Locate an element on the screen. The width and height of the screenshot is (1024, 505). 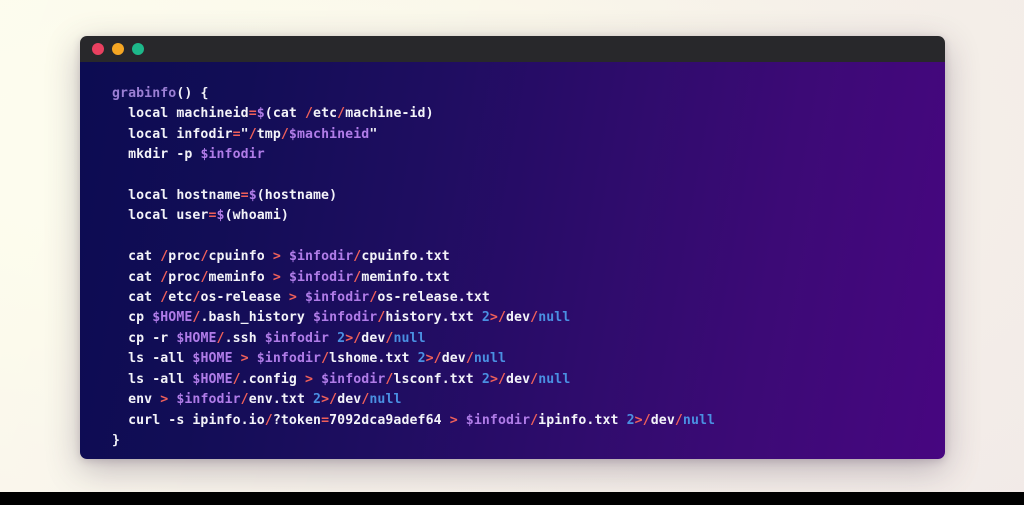
minimize-button is located at coordinates (118, 49).